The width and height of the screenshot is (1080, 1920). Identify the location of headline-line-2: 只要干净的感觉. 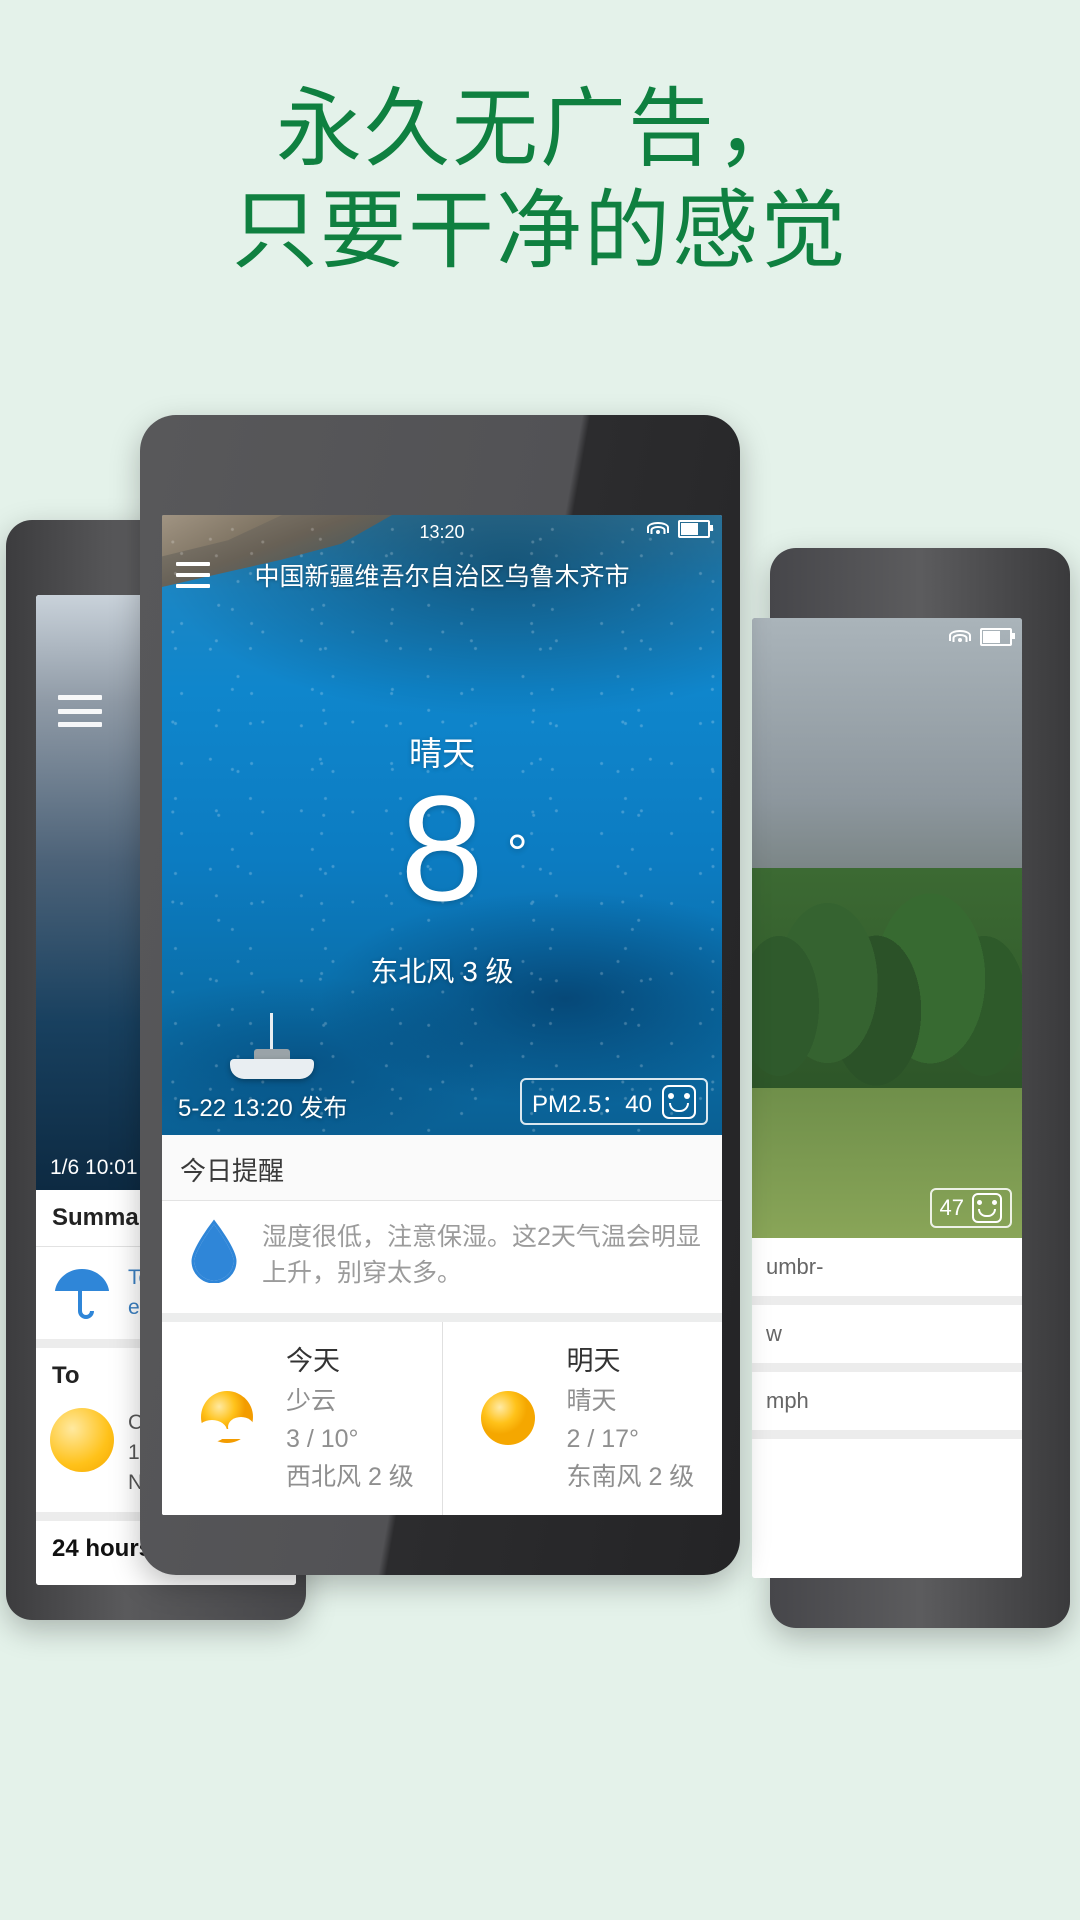
(540, 231).